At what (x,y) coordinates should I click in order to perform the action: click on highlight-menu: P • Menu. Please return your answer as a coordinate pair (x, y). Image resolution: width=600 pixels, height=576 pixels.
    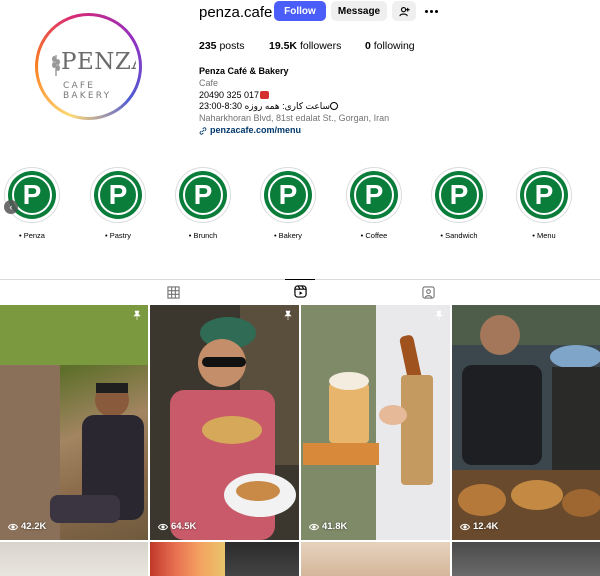
    Looking at the image, I should click on (544, 203).